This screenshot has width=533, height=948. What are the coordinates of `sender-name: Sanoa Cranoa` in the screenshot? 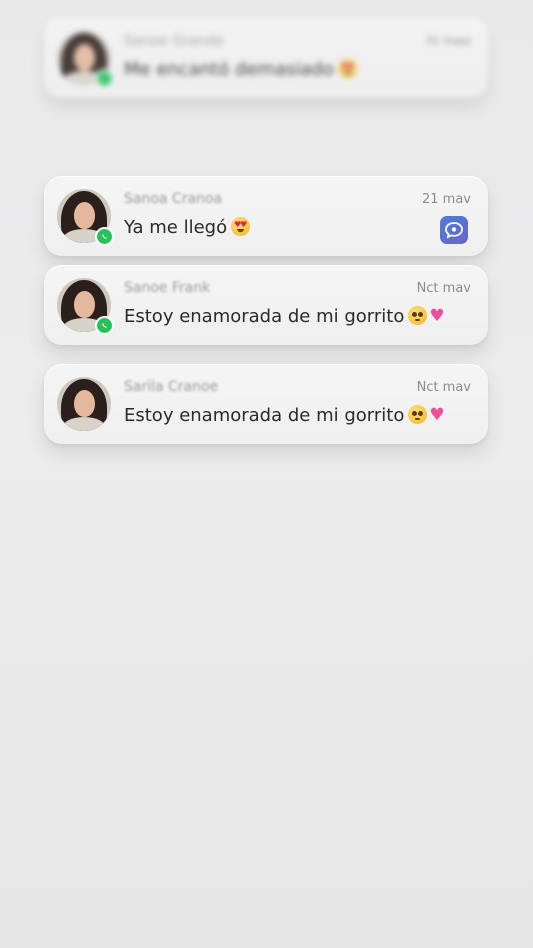 It's located at (173, 199).